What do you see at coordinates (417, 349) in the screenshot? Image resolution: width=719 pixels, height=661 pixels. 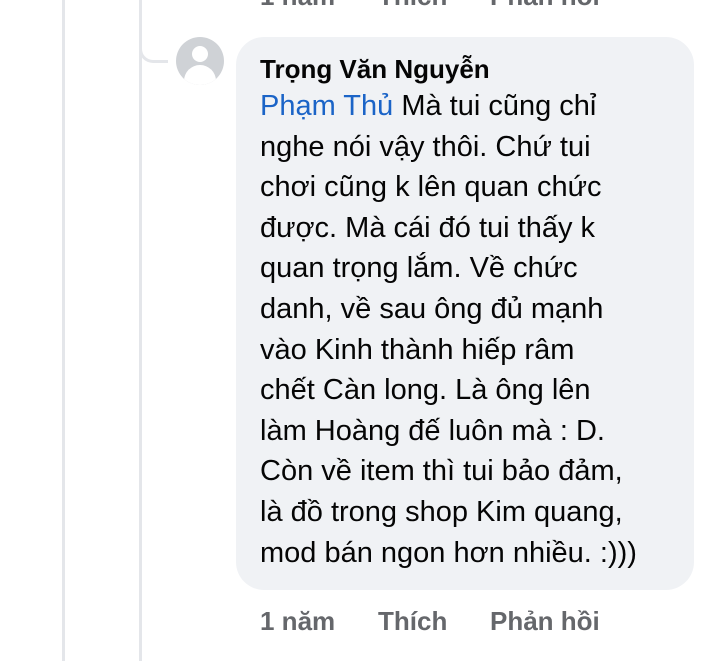 I see `comment-line: vào Kinh thành hiếp râm` at bounding box center [417, 349].